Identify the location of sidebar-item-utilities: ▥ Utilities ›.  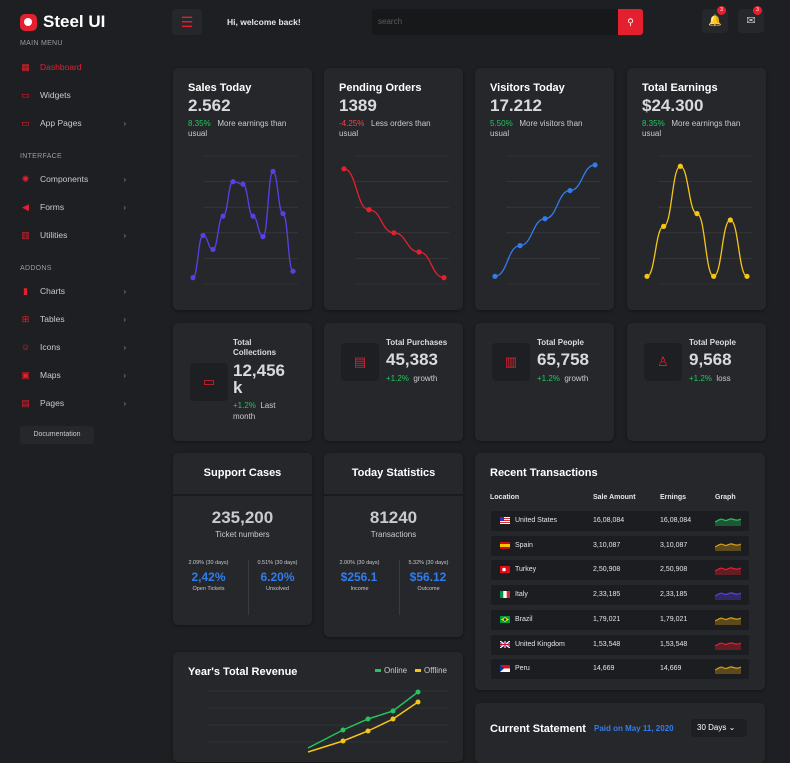
(75, 235).